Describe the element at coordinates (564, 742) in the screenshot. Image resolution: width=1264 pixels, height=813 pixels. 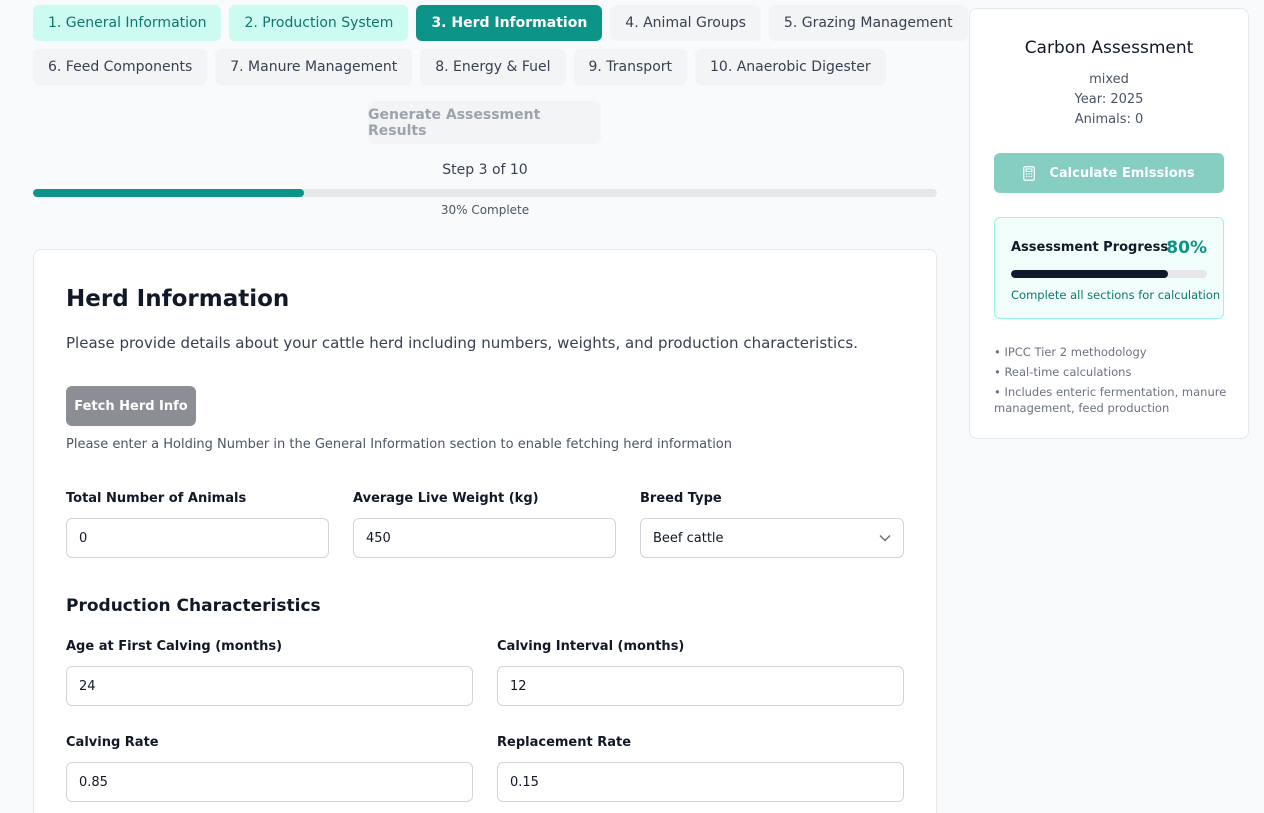
I see `replacement-rate-label: Replacement Rate` at that location.